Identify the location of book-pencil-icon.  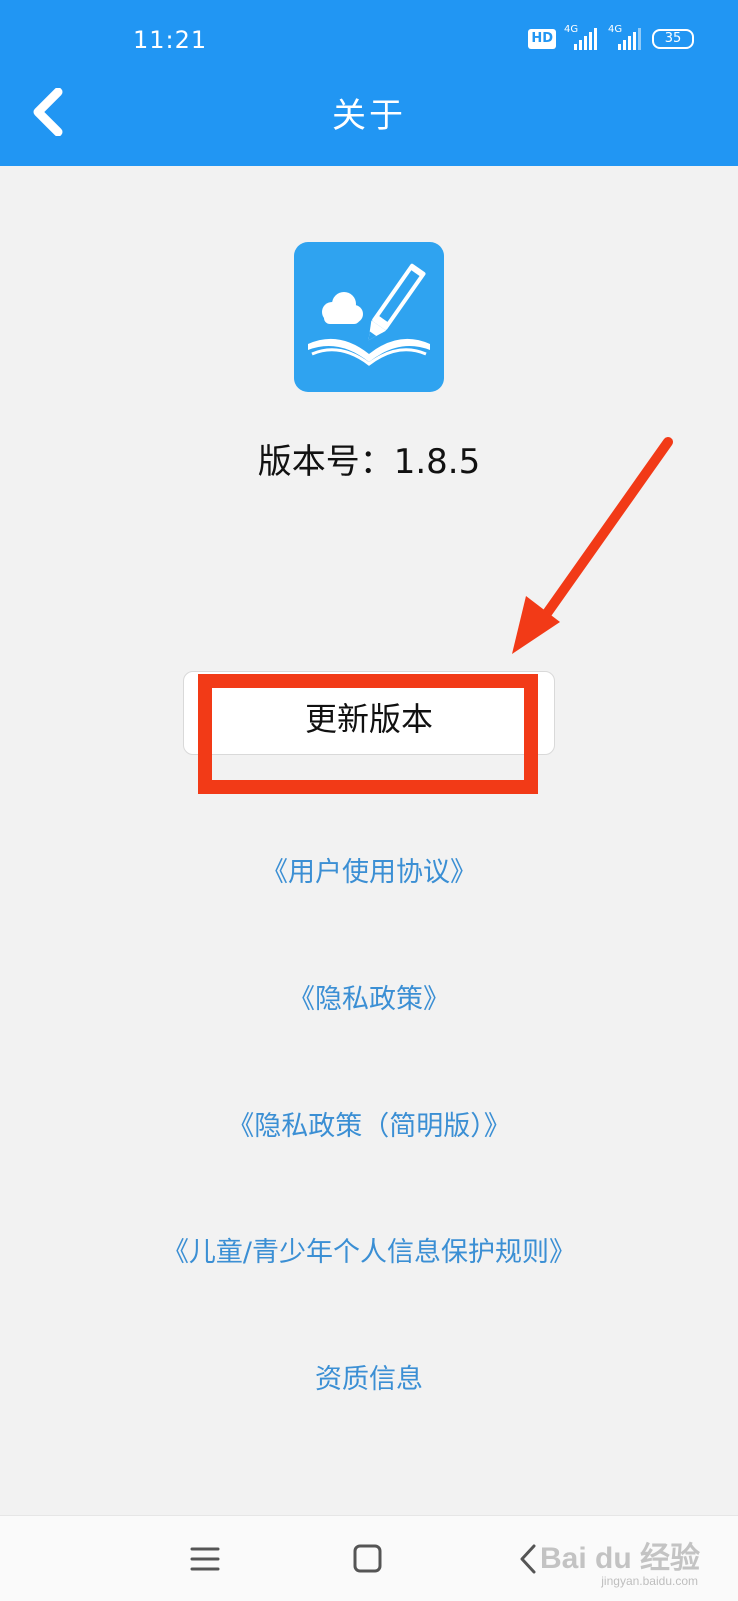
(369, 314).